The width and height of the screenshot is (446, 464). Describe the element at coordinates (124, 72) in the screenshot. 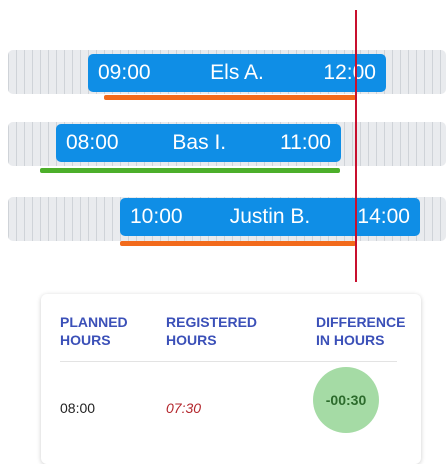

I see `shift-start-time: 09:00` at that location.